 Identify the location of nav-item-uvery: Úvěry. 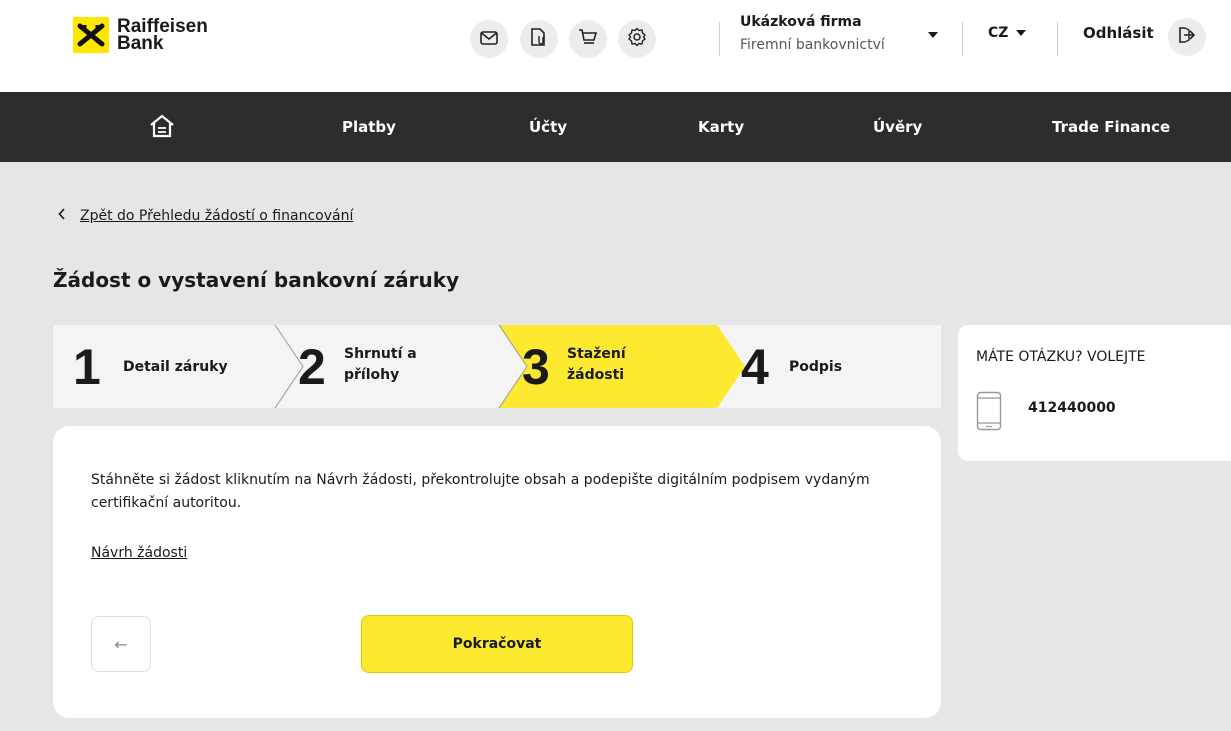
(897, 127).